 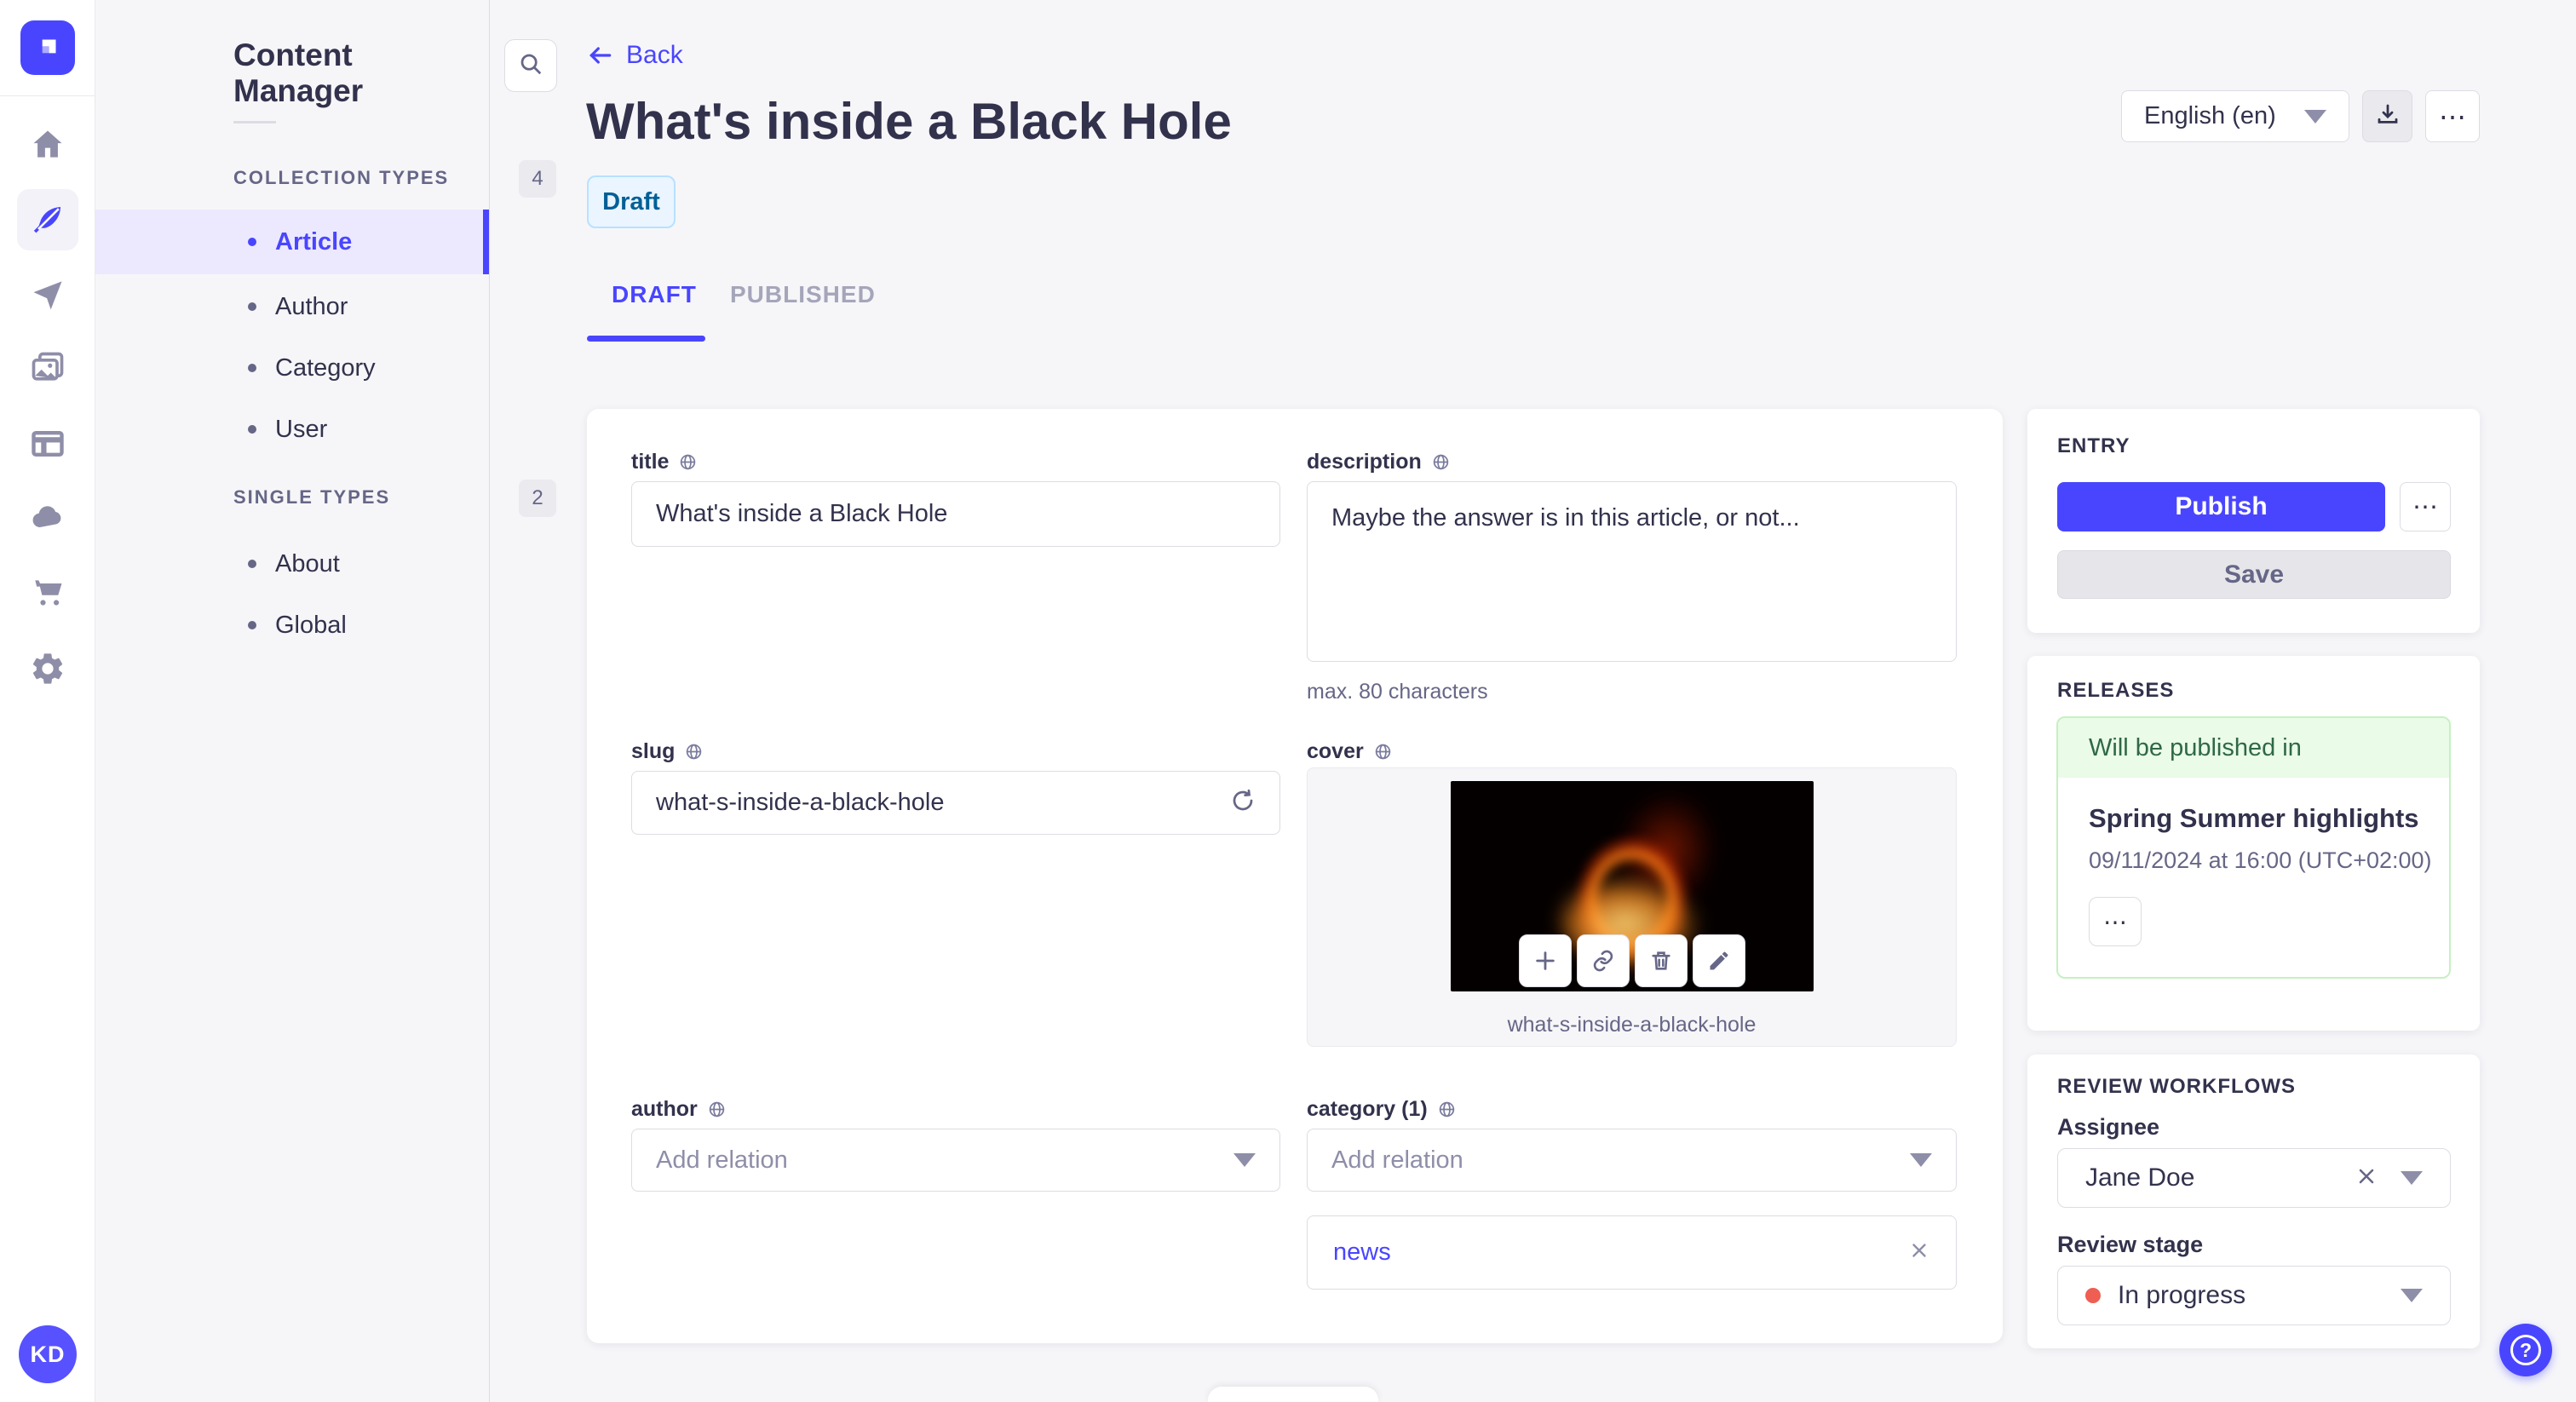 I want to click on field-label-text: author, so click(x=664, y=1109).